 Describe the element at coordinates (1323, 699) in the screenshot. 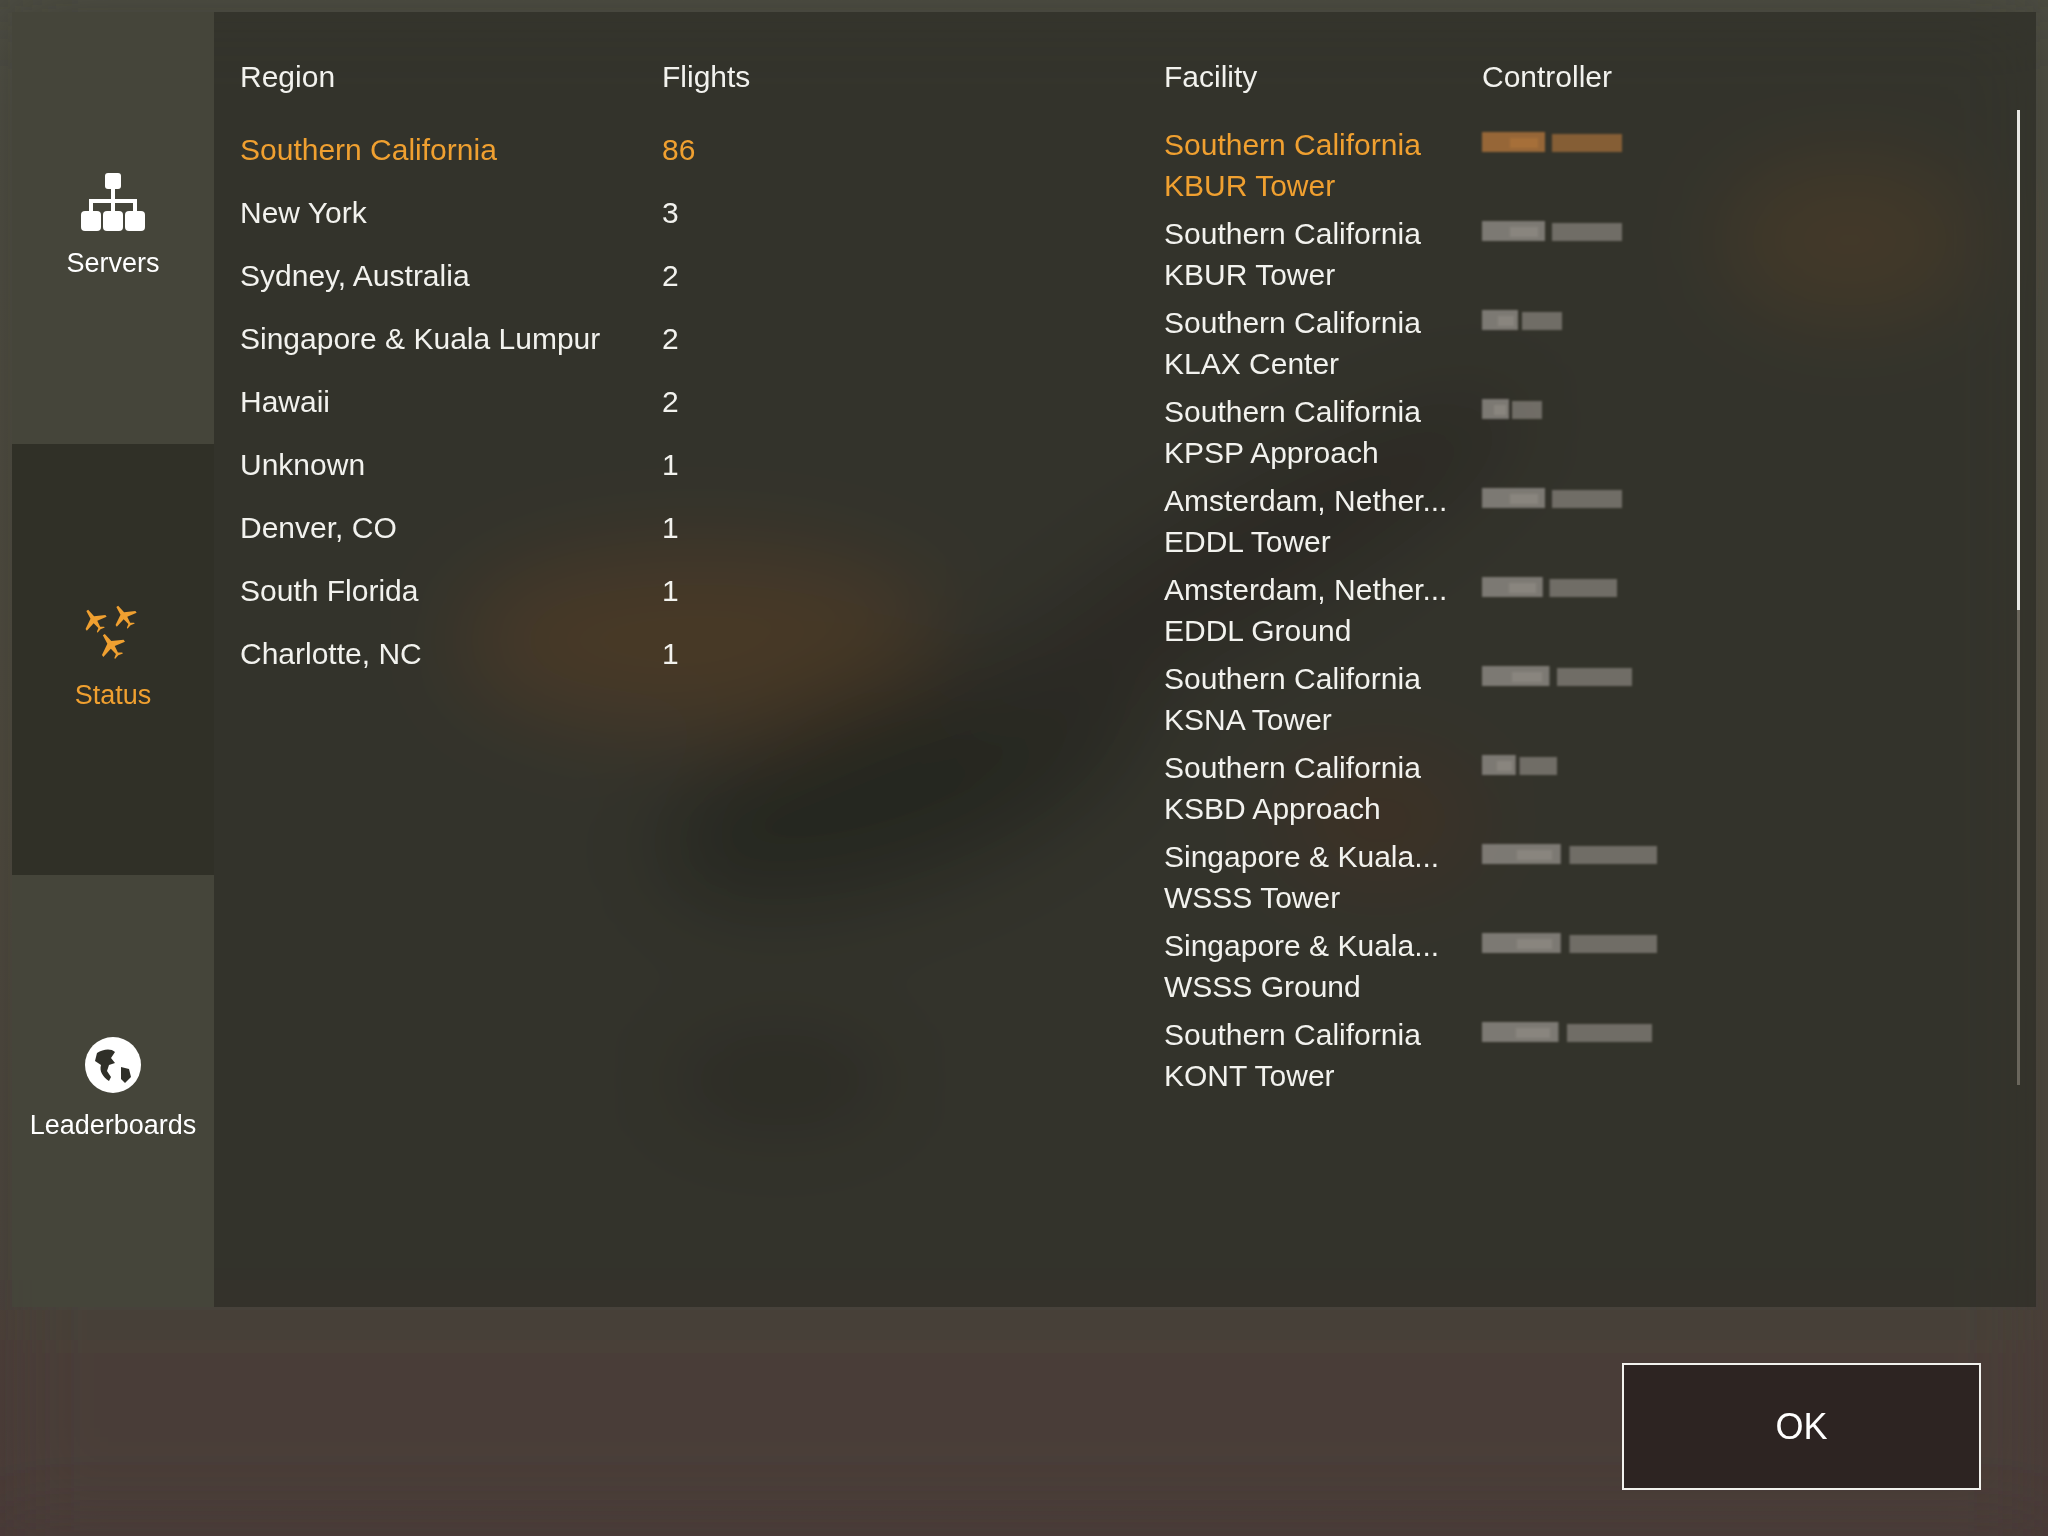

I see `facility-item: Southern California KSNA Tower` at that location.